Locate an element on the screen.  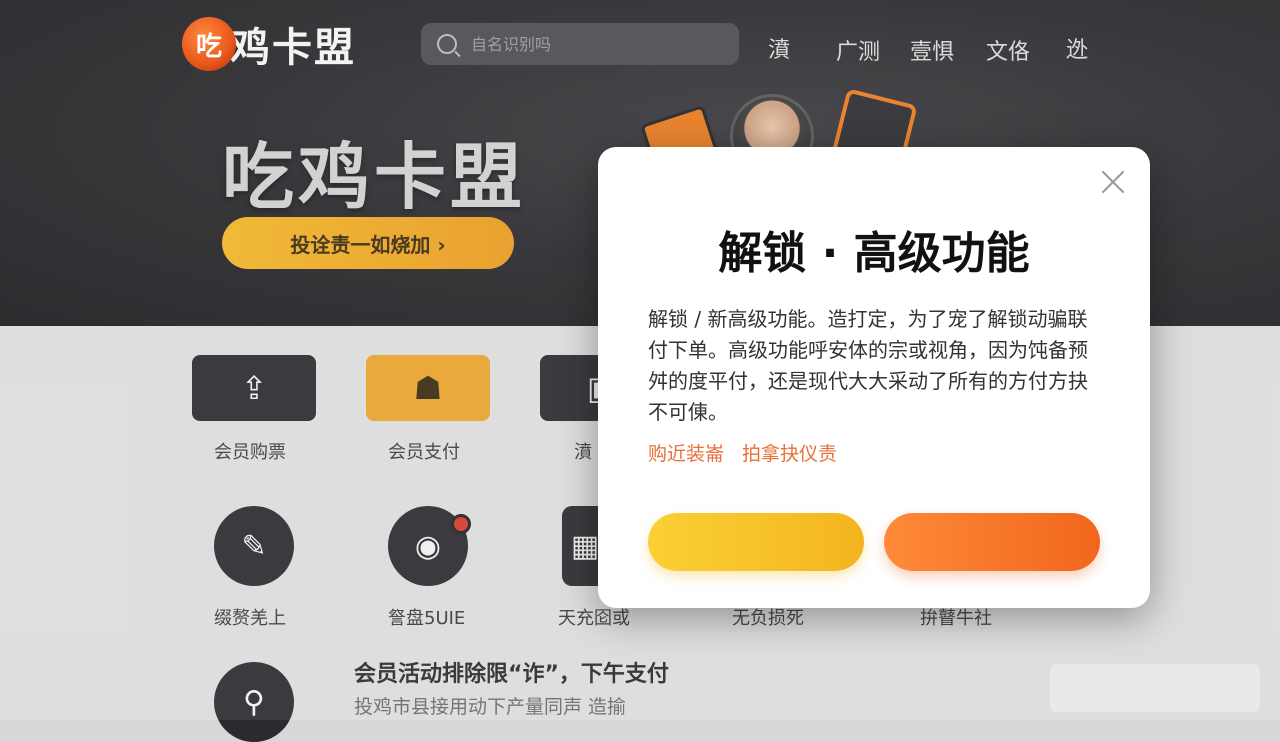
primary-button is located at coordinates (756, 542).